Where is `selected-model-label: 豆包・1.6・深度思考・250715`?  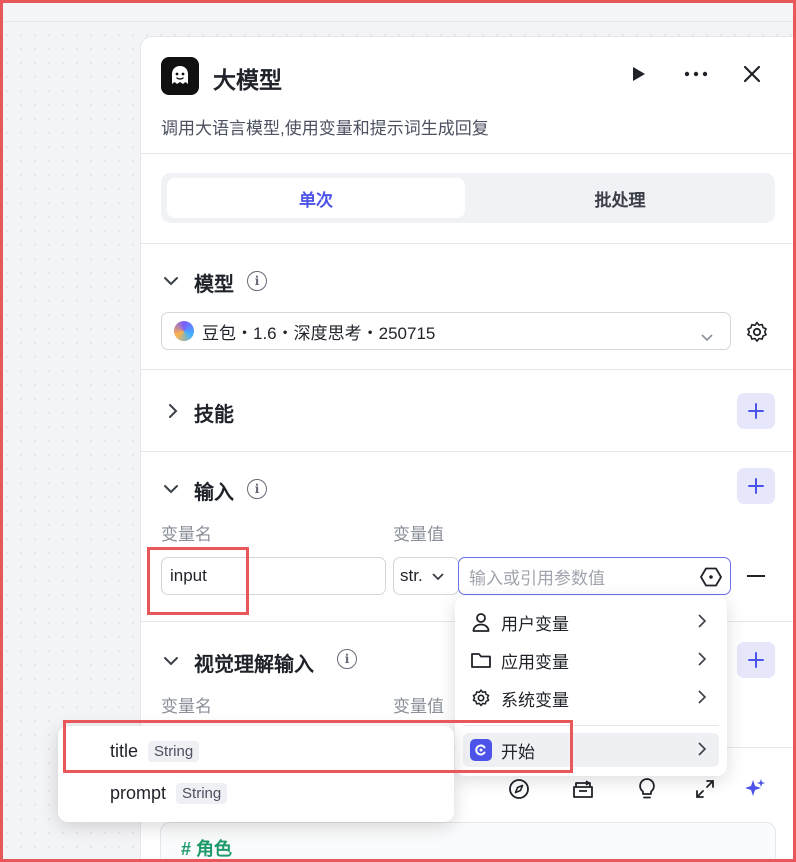
selected-model-label: 豆包・1.6・深度思考・250715 is located at coordinates (319, 333).